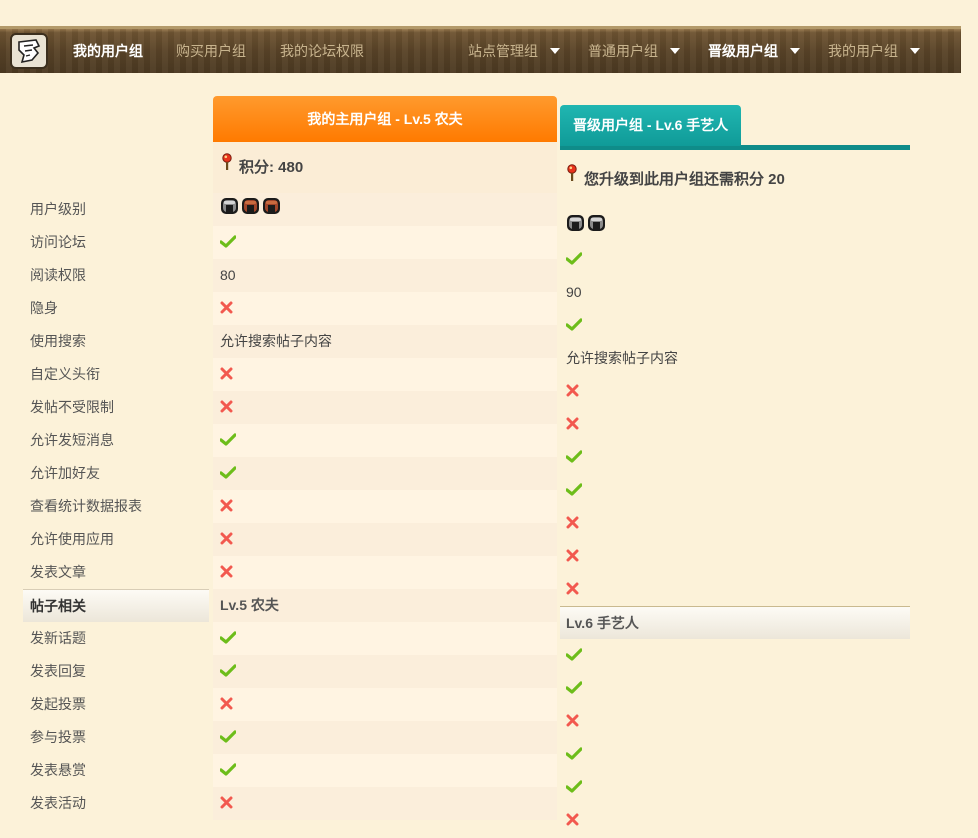 The width and height of the screenshot is (978, 838). Describe the element at coordinates (72, 539) in the screenshot. I see `permission-label: 允许使用应用` at that location.